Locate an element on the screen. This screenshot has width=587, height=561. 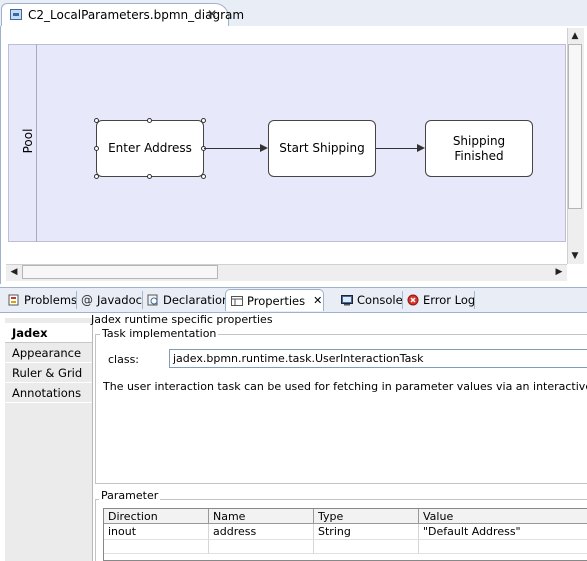
sidebar-tab-annotations: Annotations is located at coordinates (48, 393).